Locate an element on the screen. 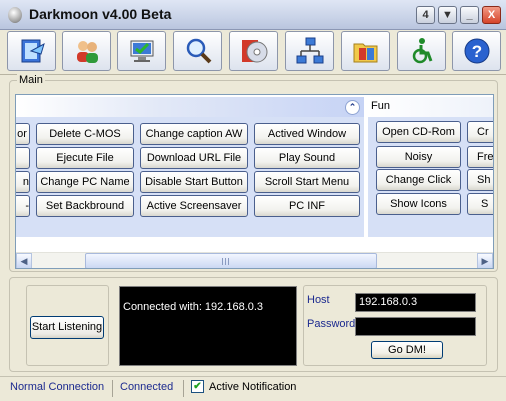 This screenshot has height=401, width=506. noisy-button: Noisy is located at coordinates (418, 157).